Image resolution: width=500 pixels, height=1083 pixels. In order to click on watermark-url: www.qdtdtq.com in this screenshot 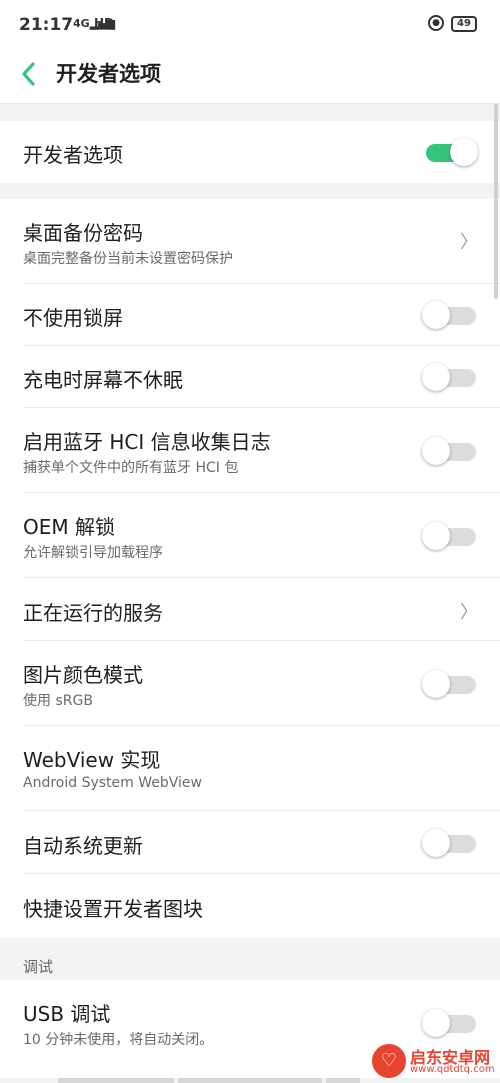, I will do `click(452, 1069)`.